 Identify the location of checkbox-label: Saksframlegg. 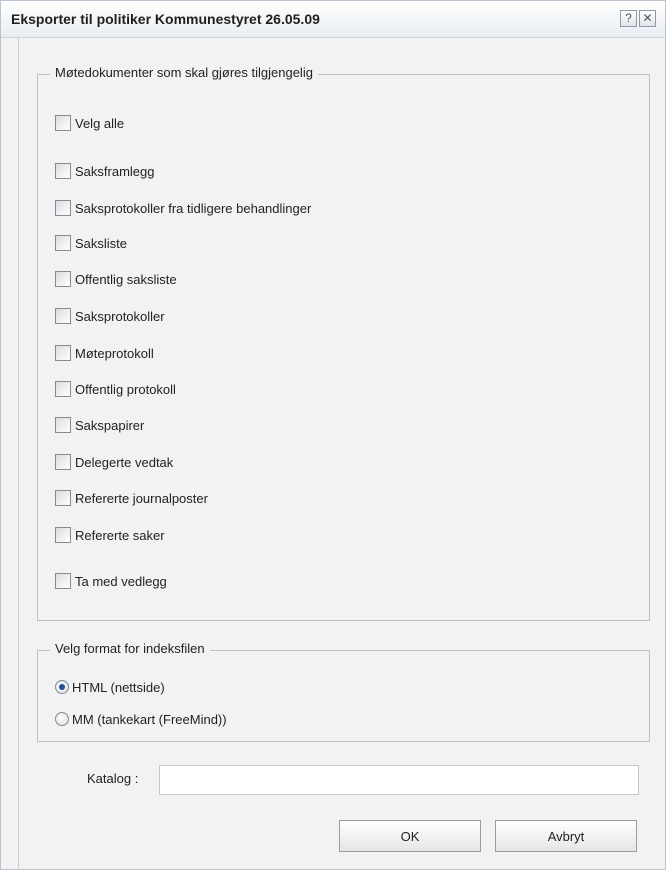
(115, 171).